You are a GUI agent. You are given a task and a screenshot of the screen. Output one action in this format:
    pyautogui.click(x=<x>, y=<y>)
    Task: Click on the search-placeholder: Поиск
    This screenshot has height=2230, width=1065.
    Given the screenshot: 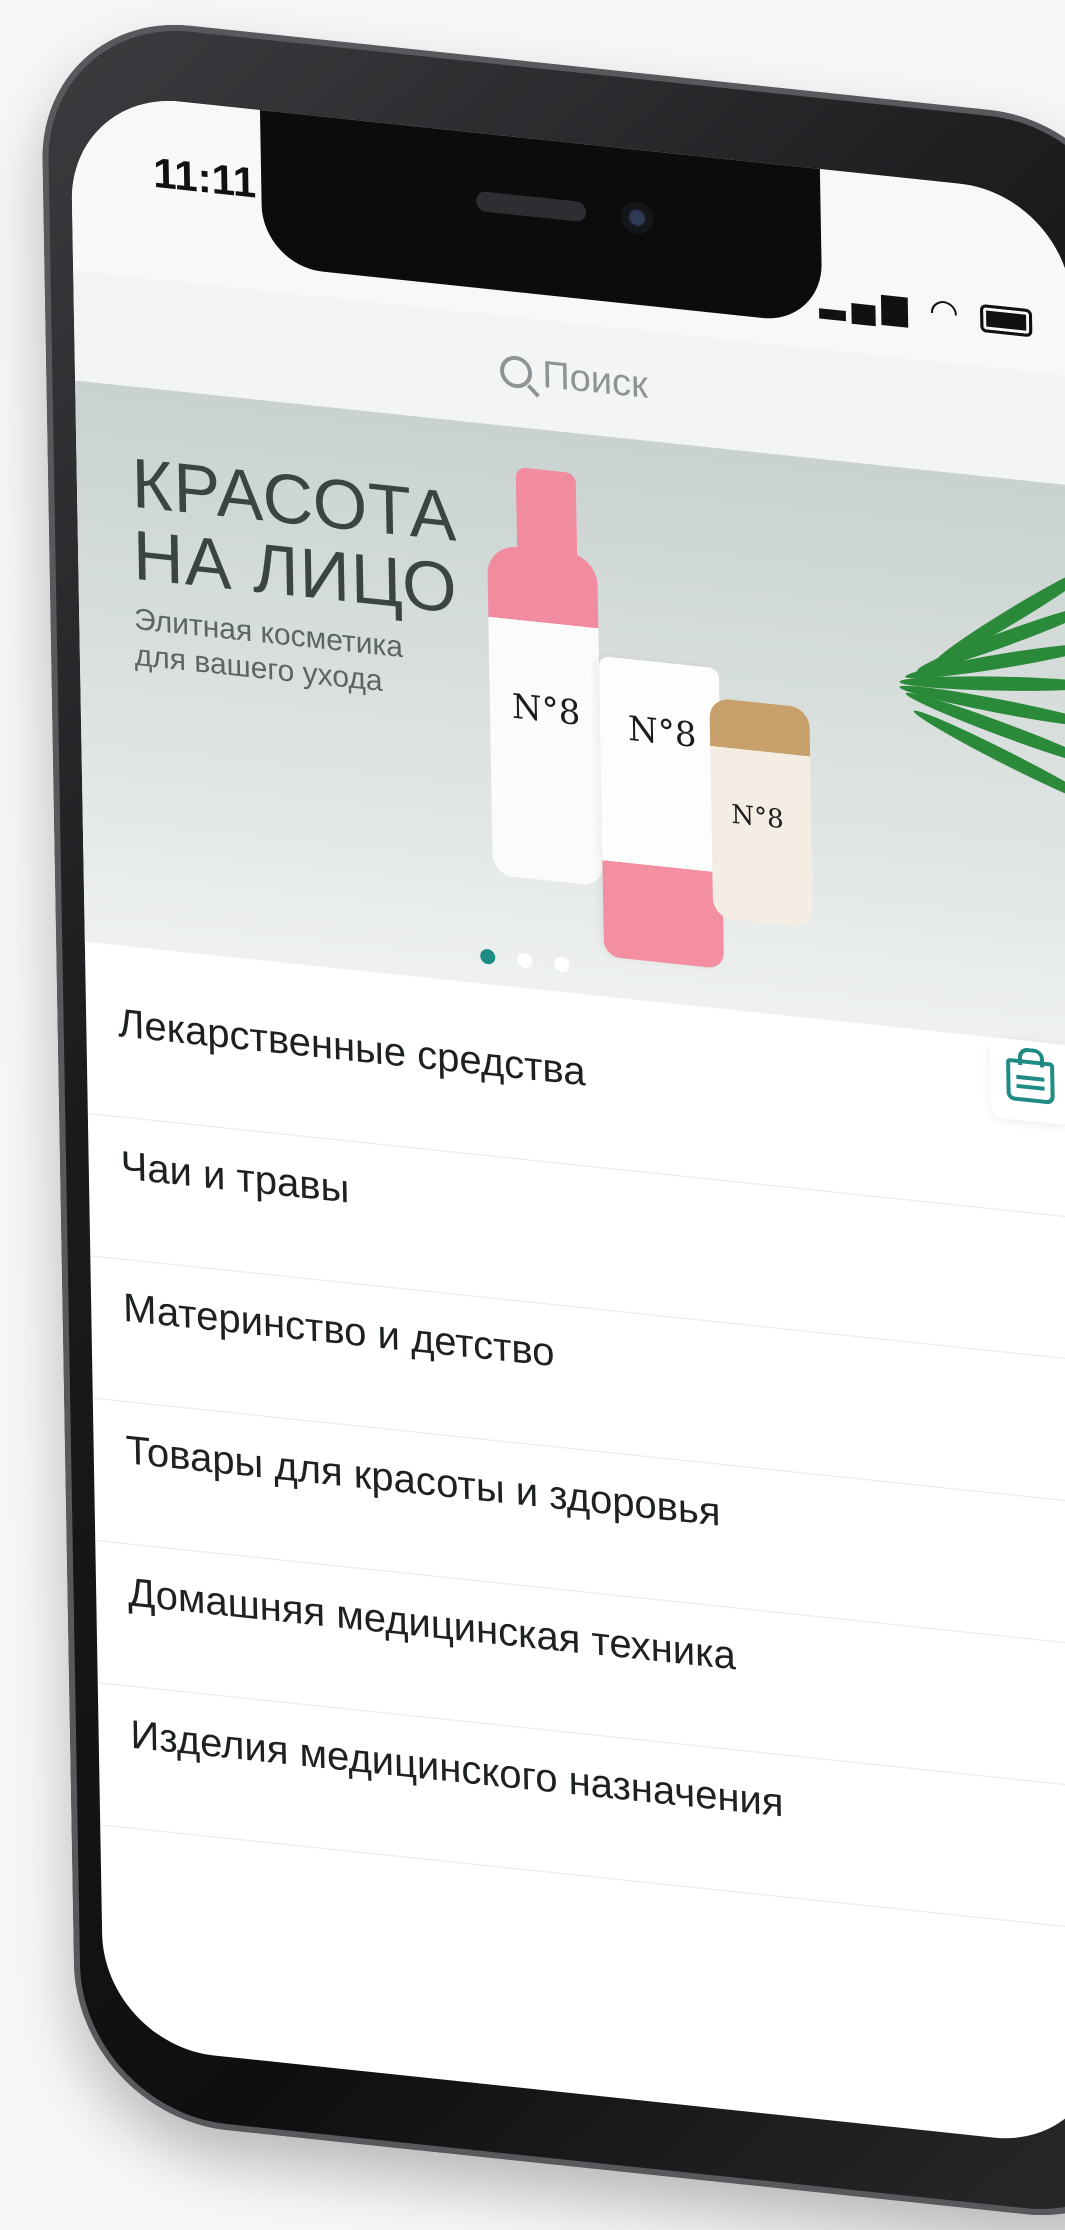 What is the action you would take?
    pyautogui.click(x=595, y=380)
    